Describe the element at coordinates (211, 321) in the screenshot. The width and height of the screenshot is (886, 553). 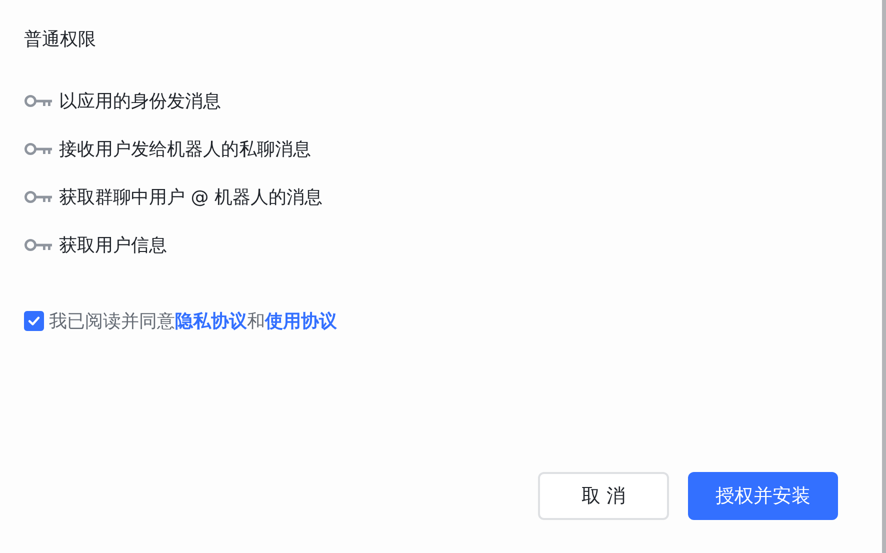
I see `agreement-link: 隐私协议` at that location.